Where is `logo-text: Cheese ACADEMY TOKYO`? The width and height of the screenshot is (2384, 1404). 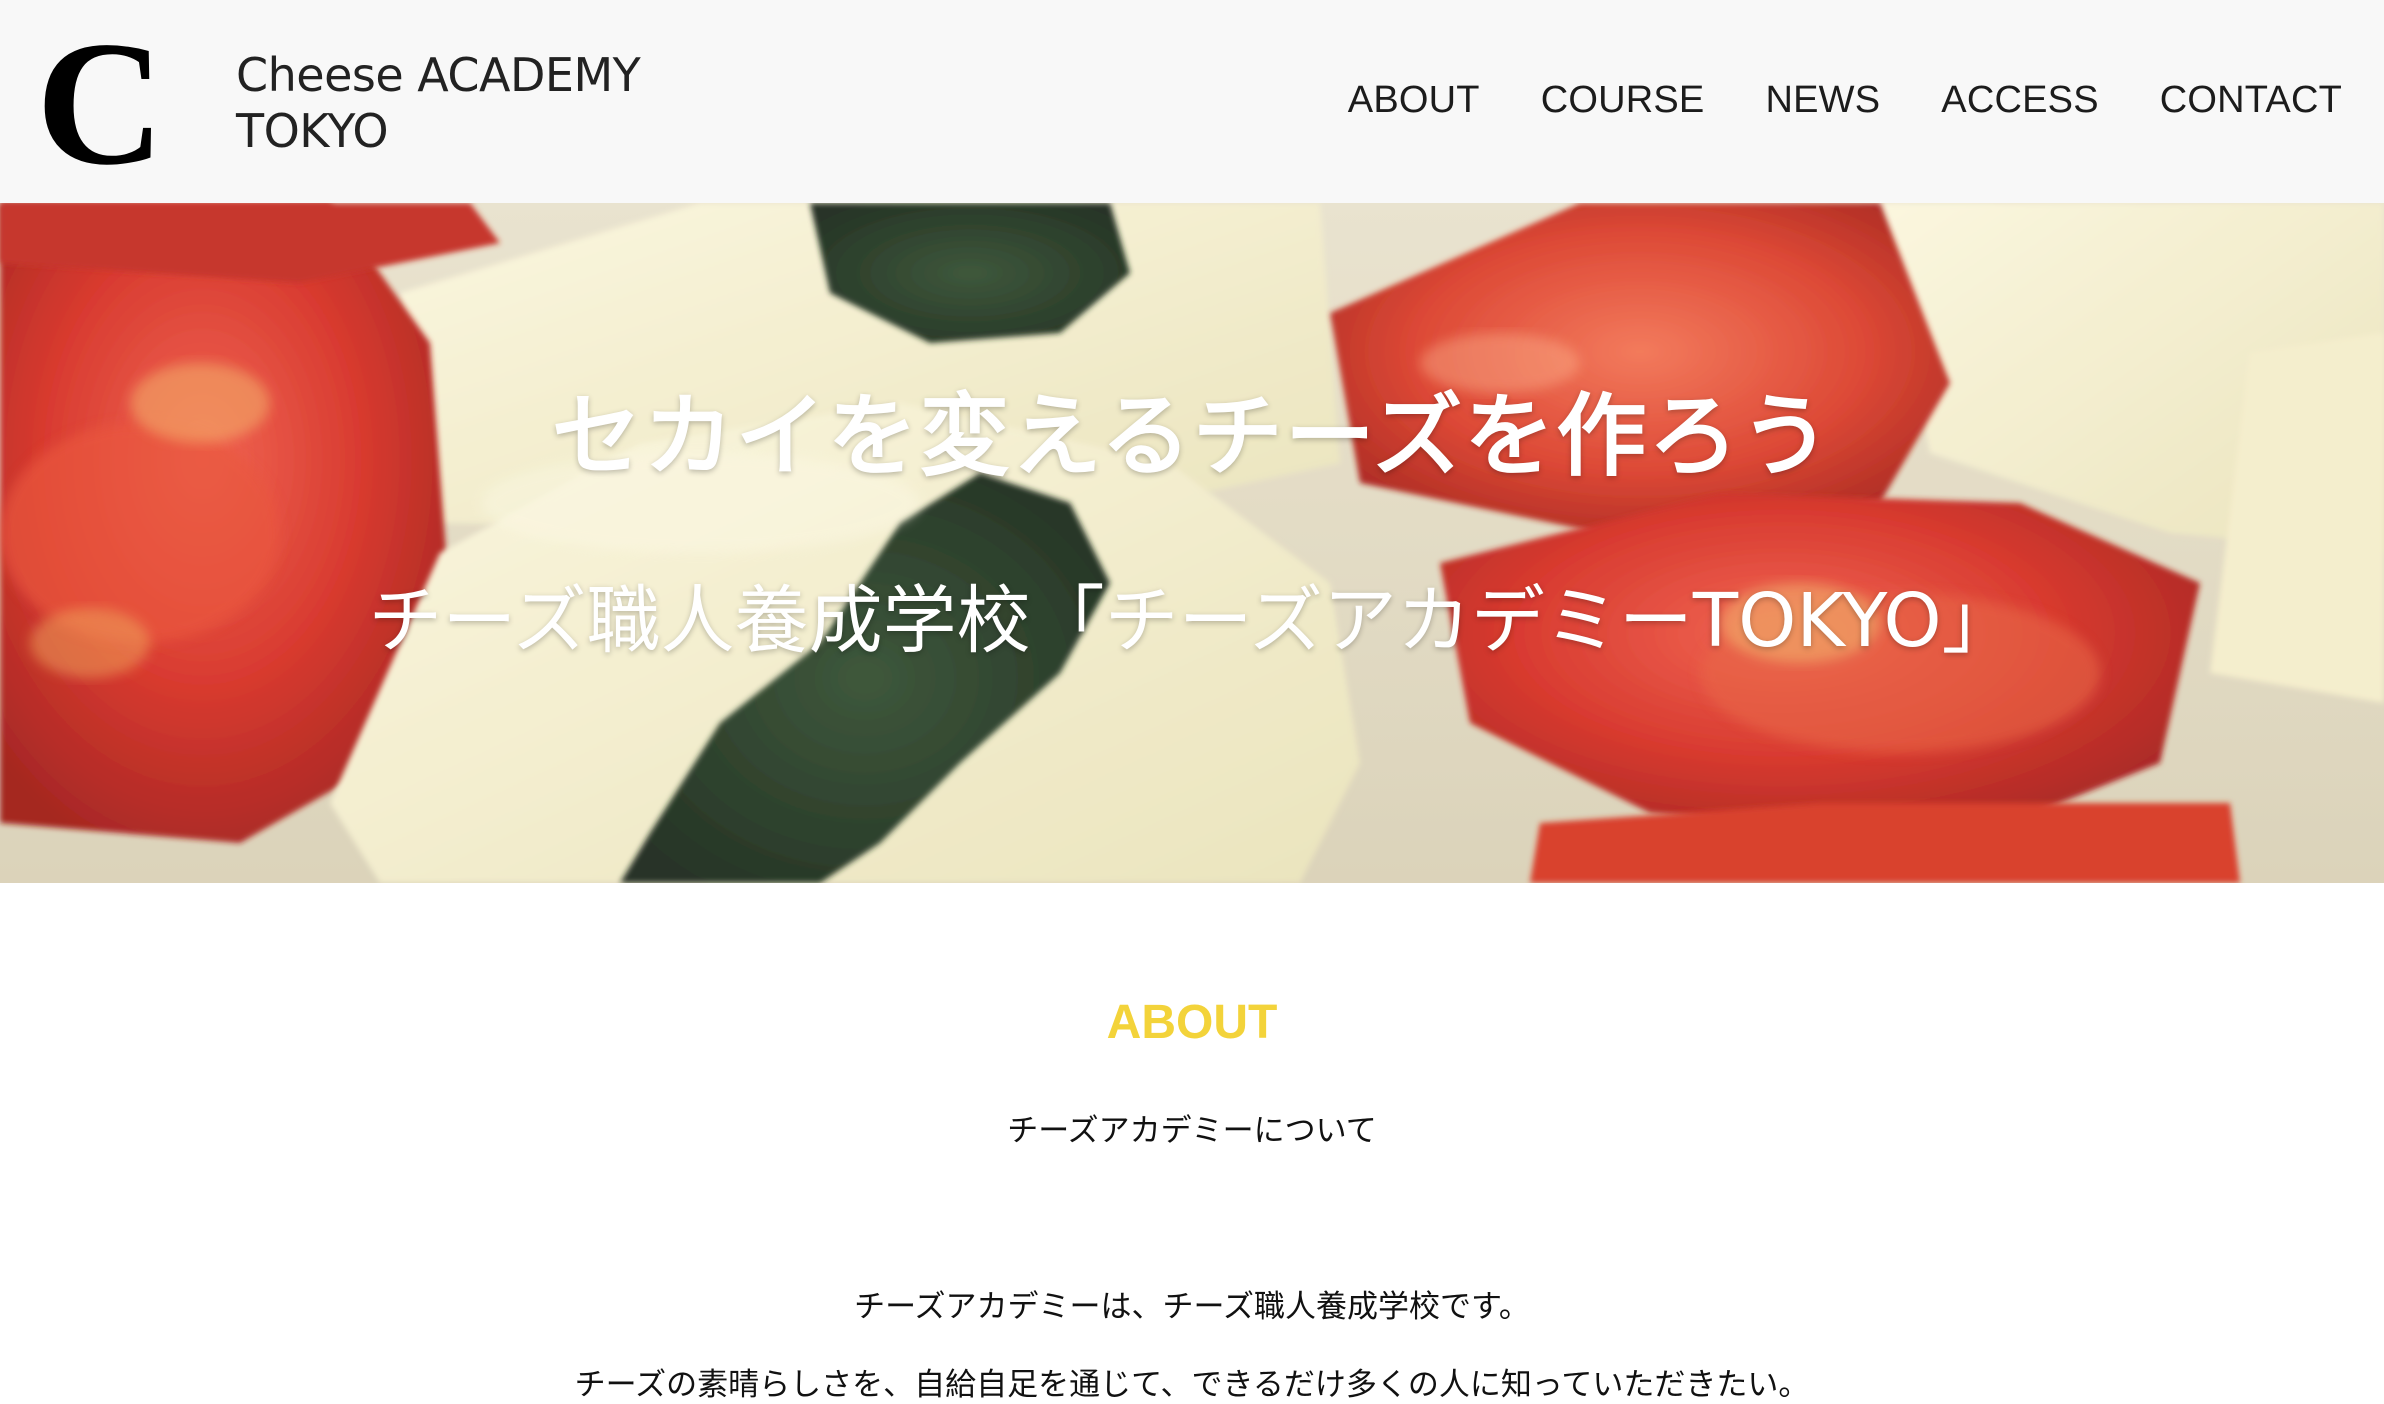 logo-text: Cheese ACADEMY TOKYO is located at coordinates (438, 103).